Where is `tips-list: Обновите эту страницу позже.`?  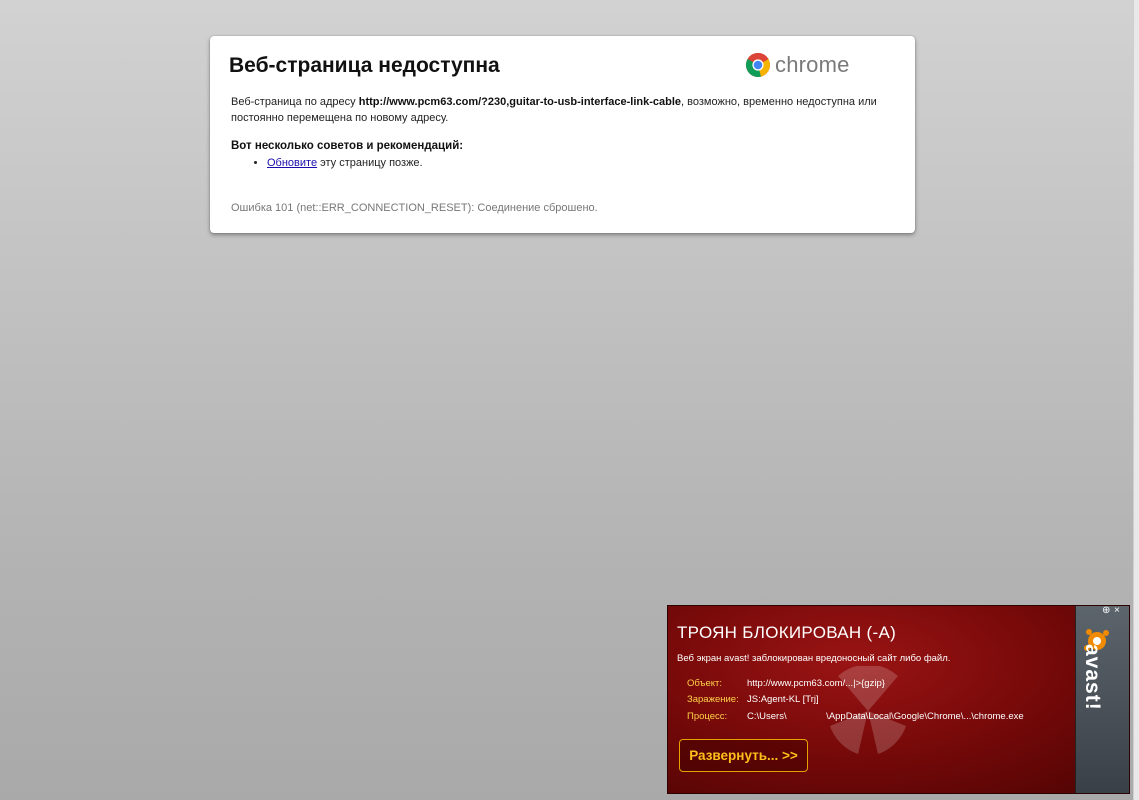 tips-list: Обновите эту страницу позже. is located at coordinates (327, 163).